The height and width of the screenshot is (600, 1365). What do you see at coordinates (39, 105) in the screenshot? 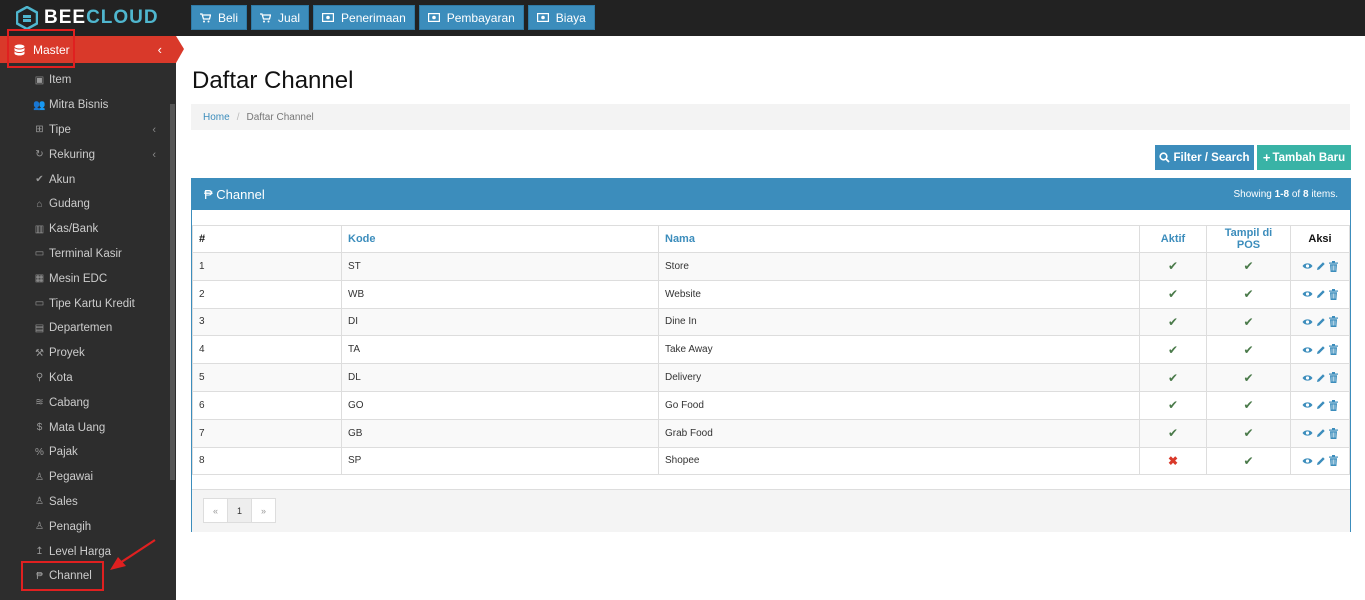
I see `users-icon: 👥` at bounding box center [39, 105].